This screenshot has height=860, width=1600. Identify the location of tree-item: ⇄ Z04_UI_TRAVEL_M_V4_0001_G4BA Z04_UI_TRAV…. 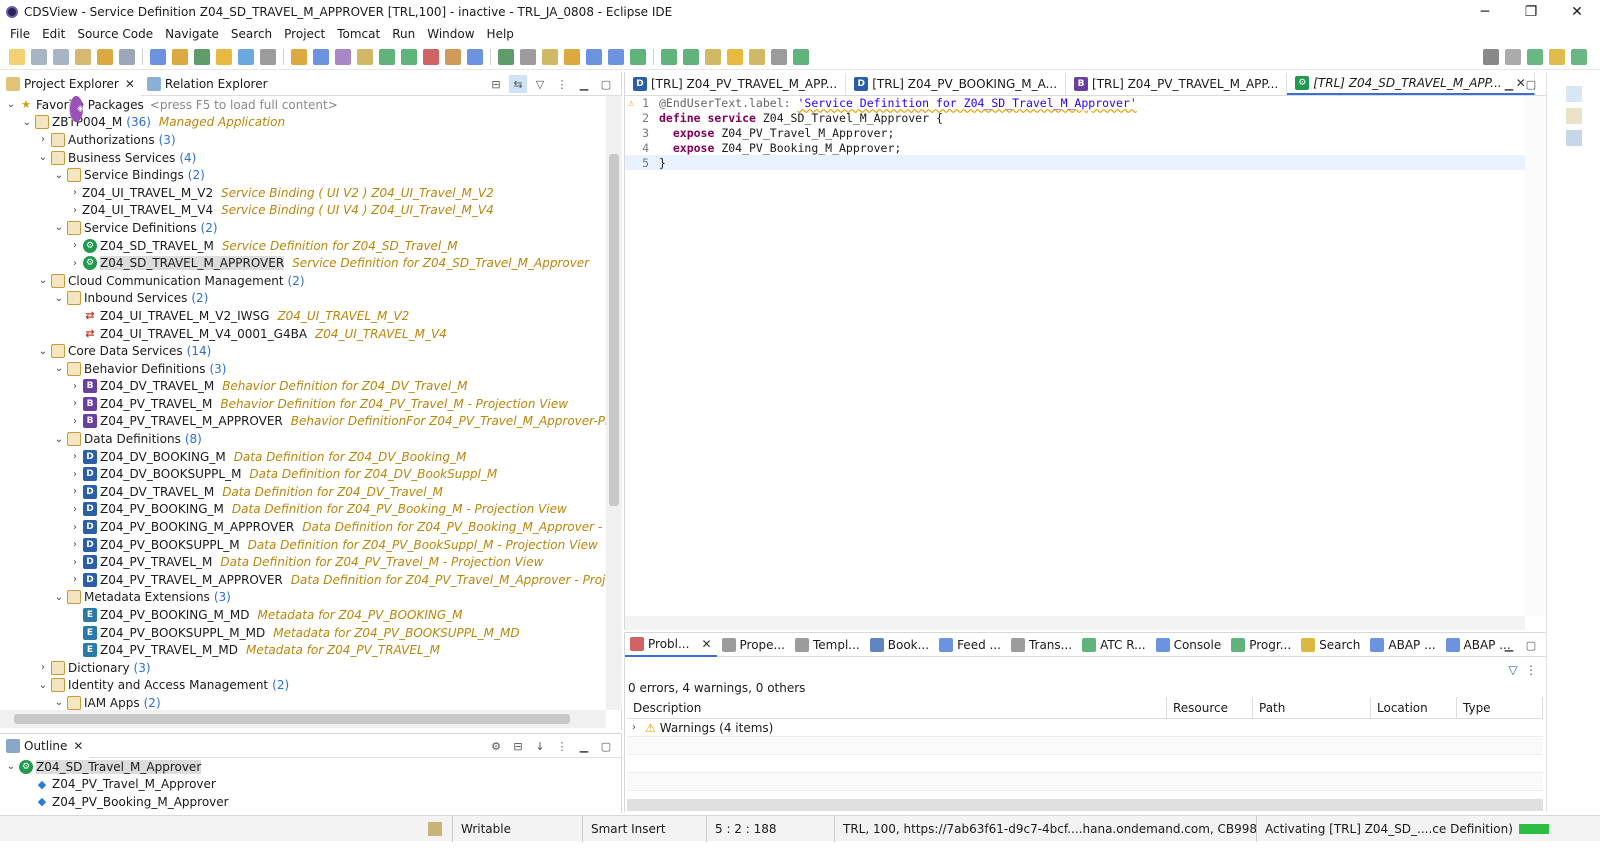
(303, 334).